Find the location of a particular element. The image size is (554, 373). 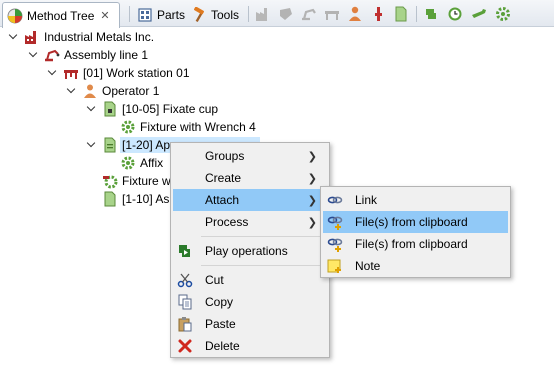

tab-tools: Tools is located at coordinates (215, 14).